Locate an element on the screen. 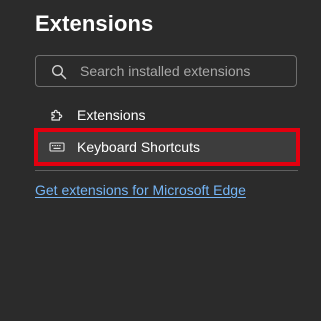  sidebar-item-keyboard-shortcuts: Keyboard Shortcuts is located at coordinates (167, 147).